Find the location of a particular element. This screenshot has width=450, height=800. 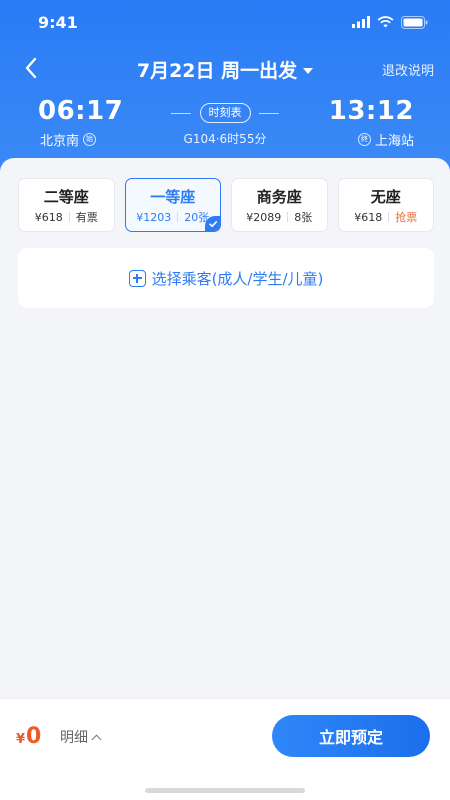

checkmark-icon is located at coordinates (213, 224).